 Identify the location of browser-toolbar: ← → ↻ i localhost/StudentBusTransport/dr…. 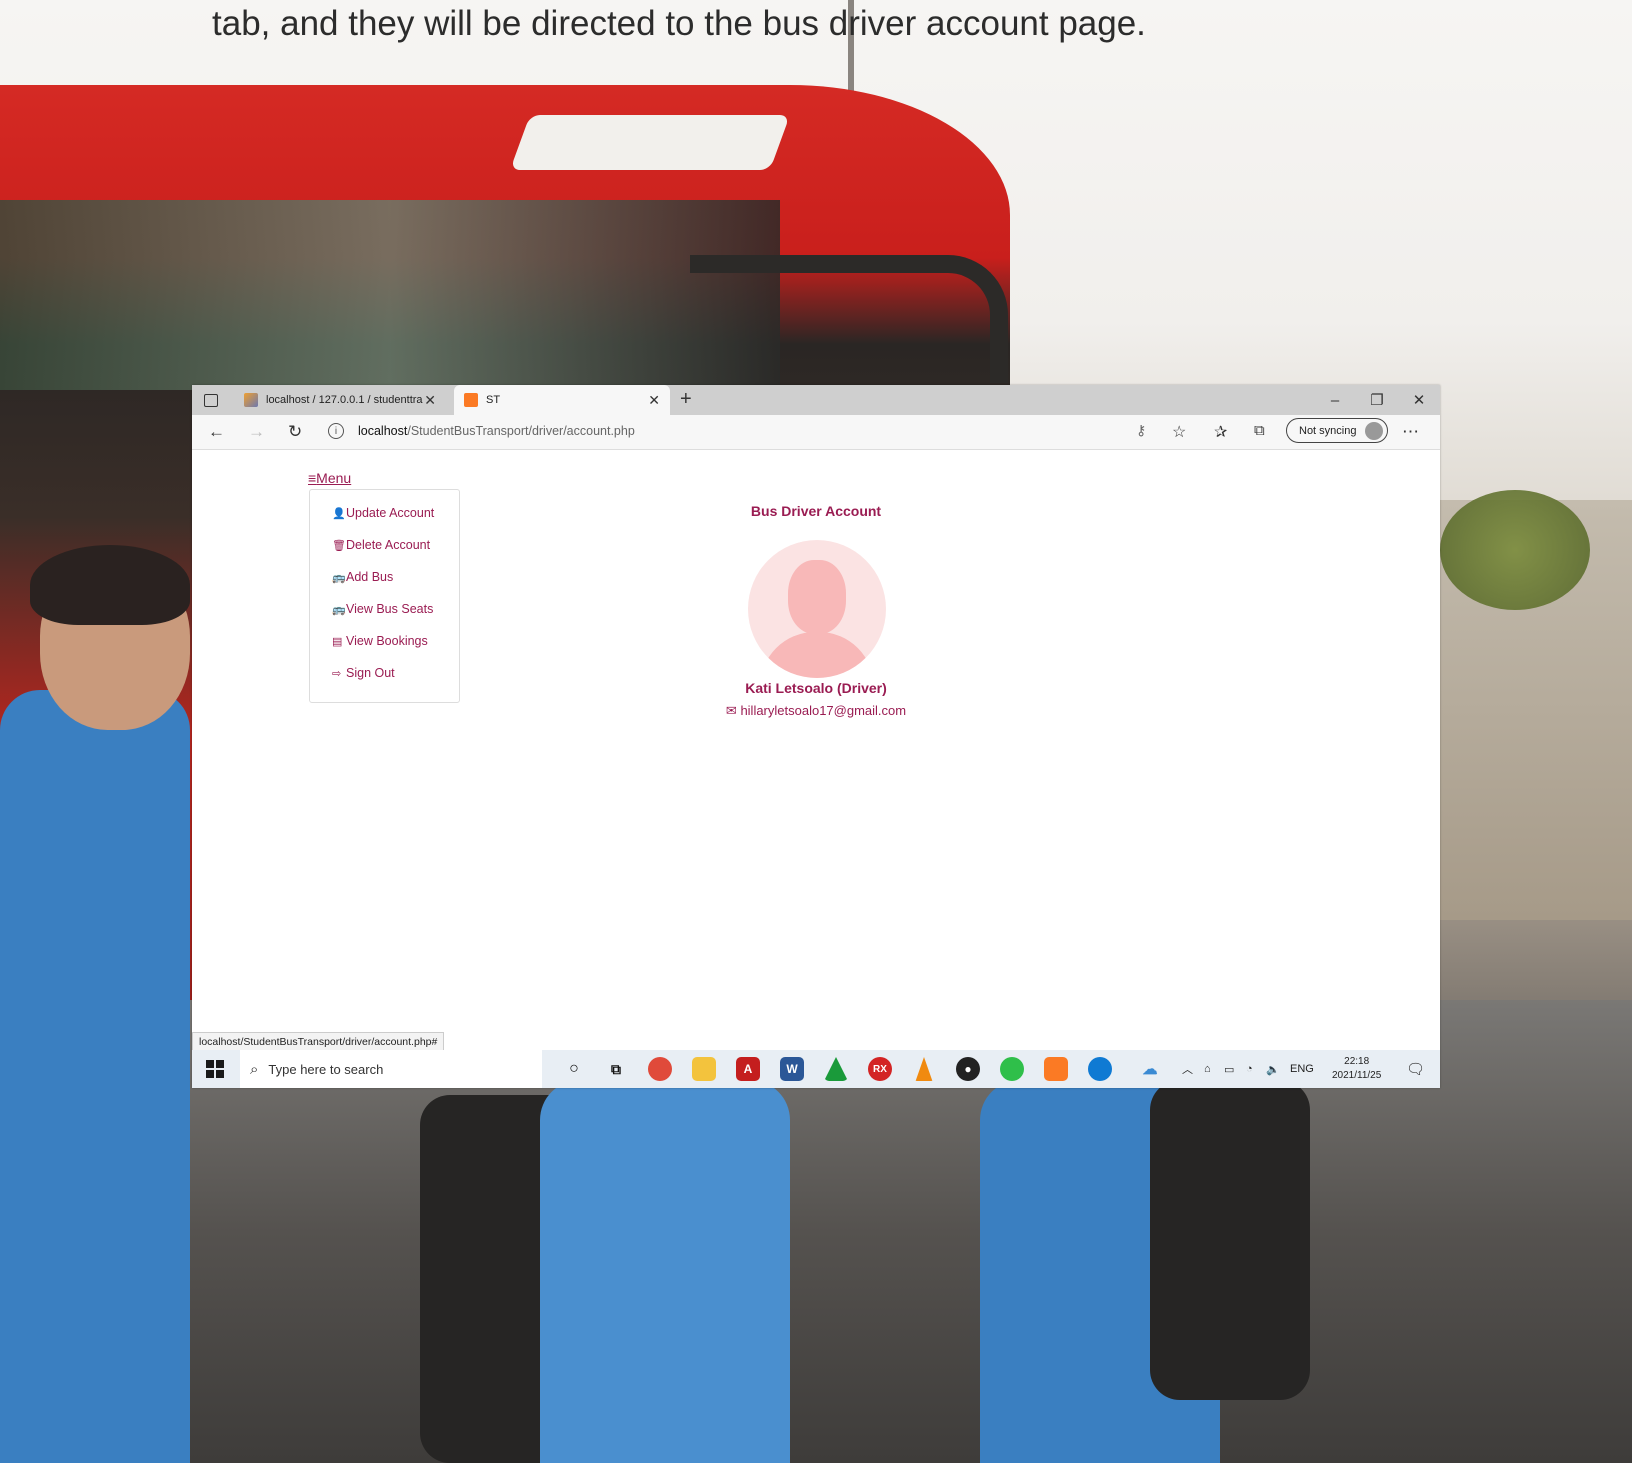
(816, 432).